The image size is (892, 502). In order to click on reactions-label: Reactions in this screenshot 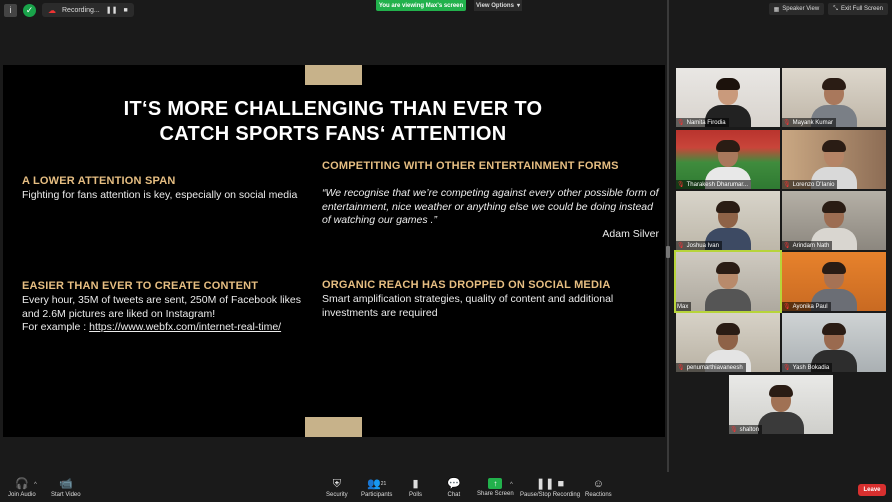, I will do `click(598, 495)`.